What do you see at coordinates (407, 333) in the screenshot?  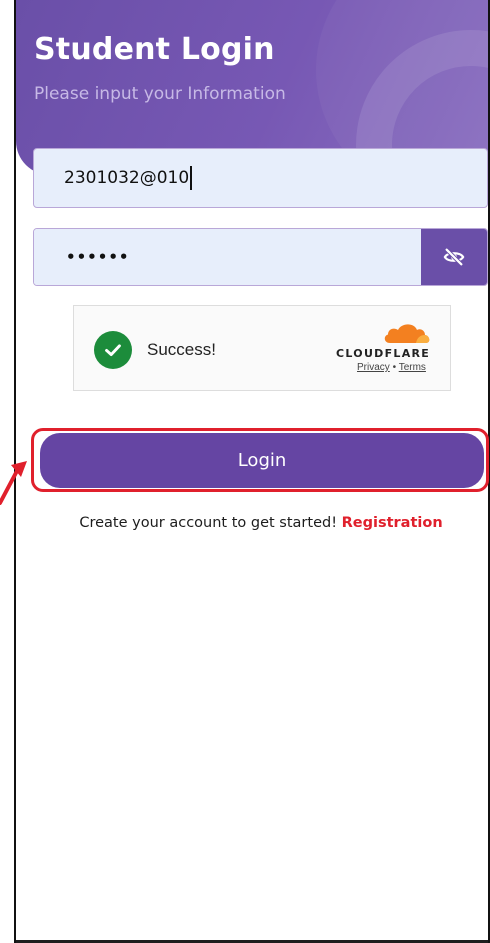 I see `cloudflare-logo-icon` at bounding box center [407, 333].